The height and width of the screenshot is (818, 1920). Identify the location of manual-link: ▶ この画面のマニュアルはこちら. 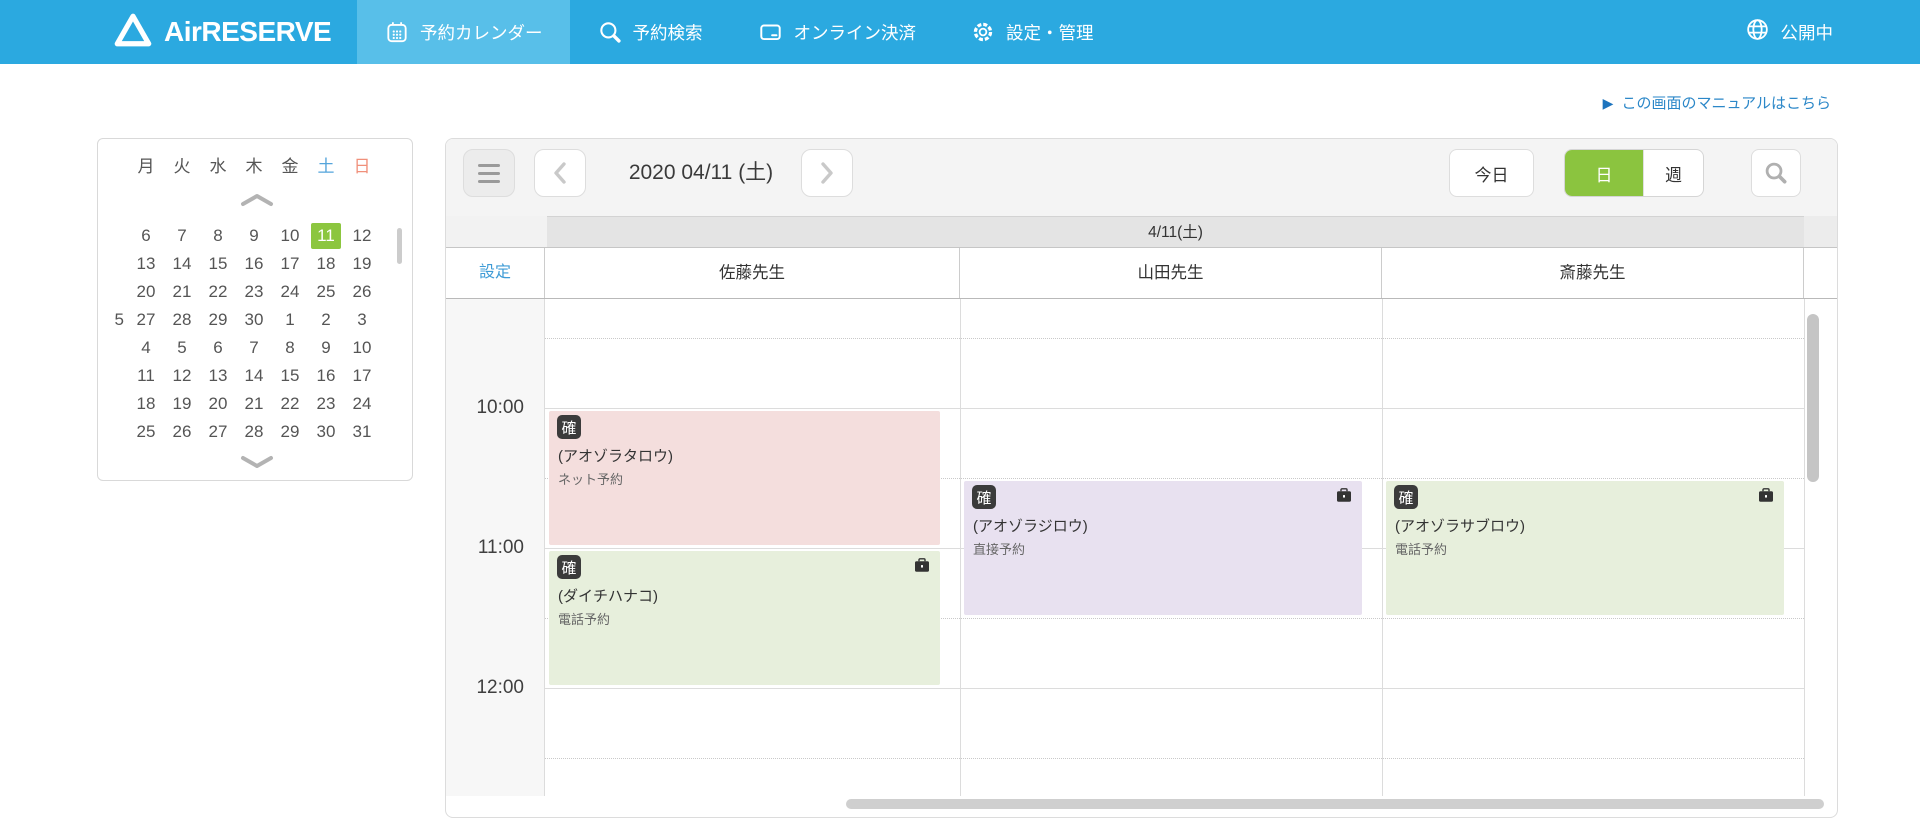
(1717, 102).